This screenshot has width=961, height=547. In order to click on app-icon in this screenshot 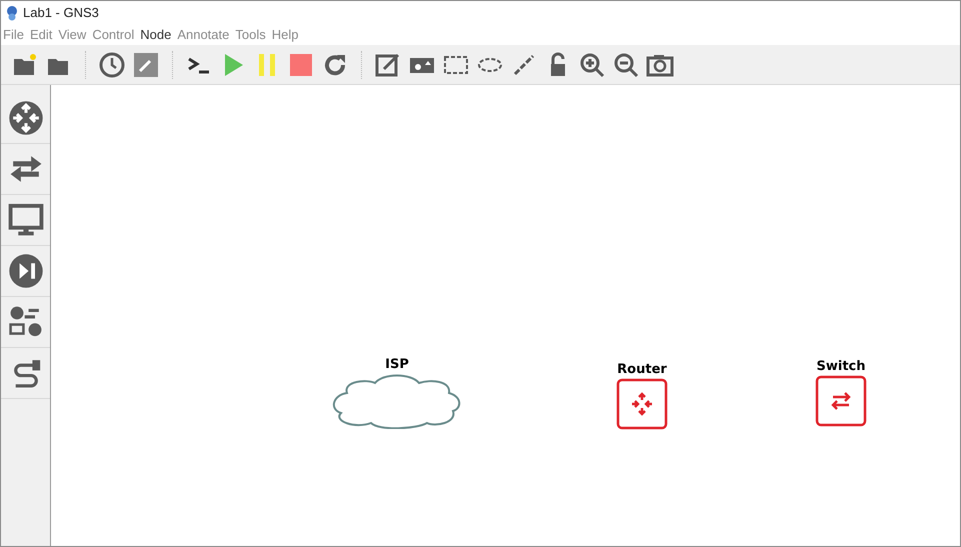, I will do `click(12, 13)`.